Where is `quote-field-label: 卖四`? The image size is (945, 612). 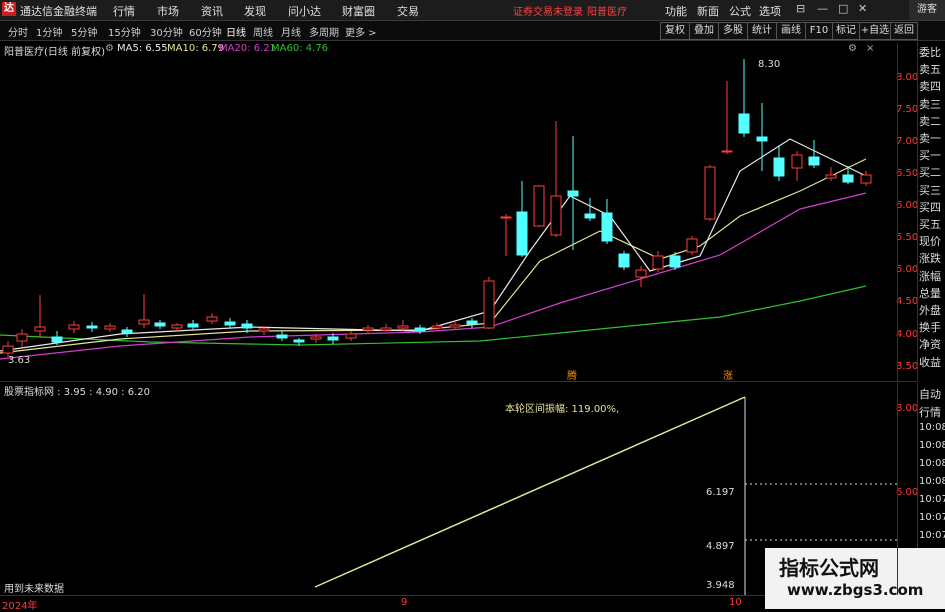
quote-field-label: 卖四 is located at coordinates (930, 87).